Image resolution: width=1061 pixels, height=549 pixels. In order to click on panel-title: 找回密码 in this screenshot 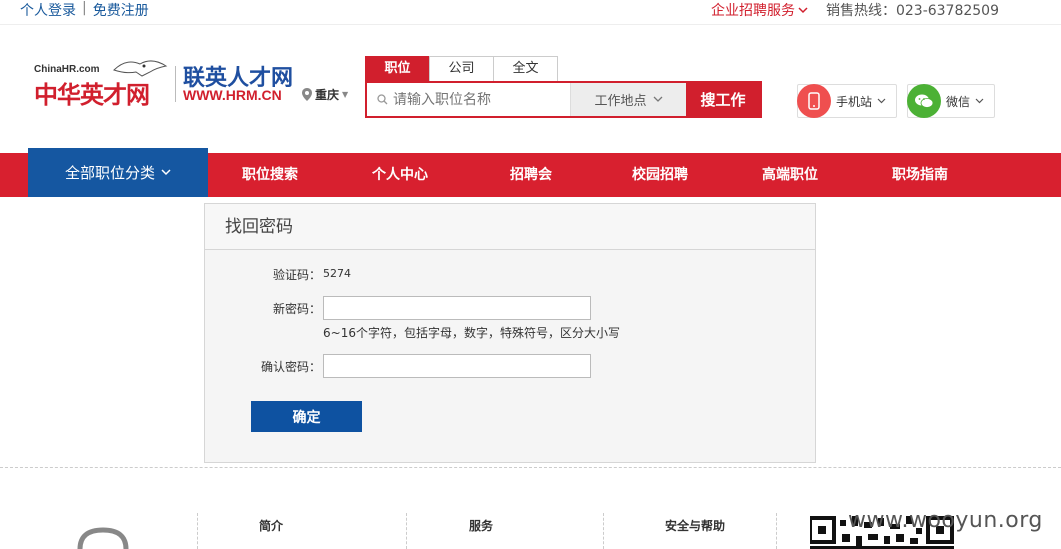, I will do `click(510, 227)`.